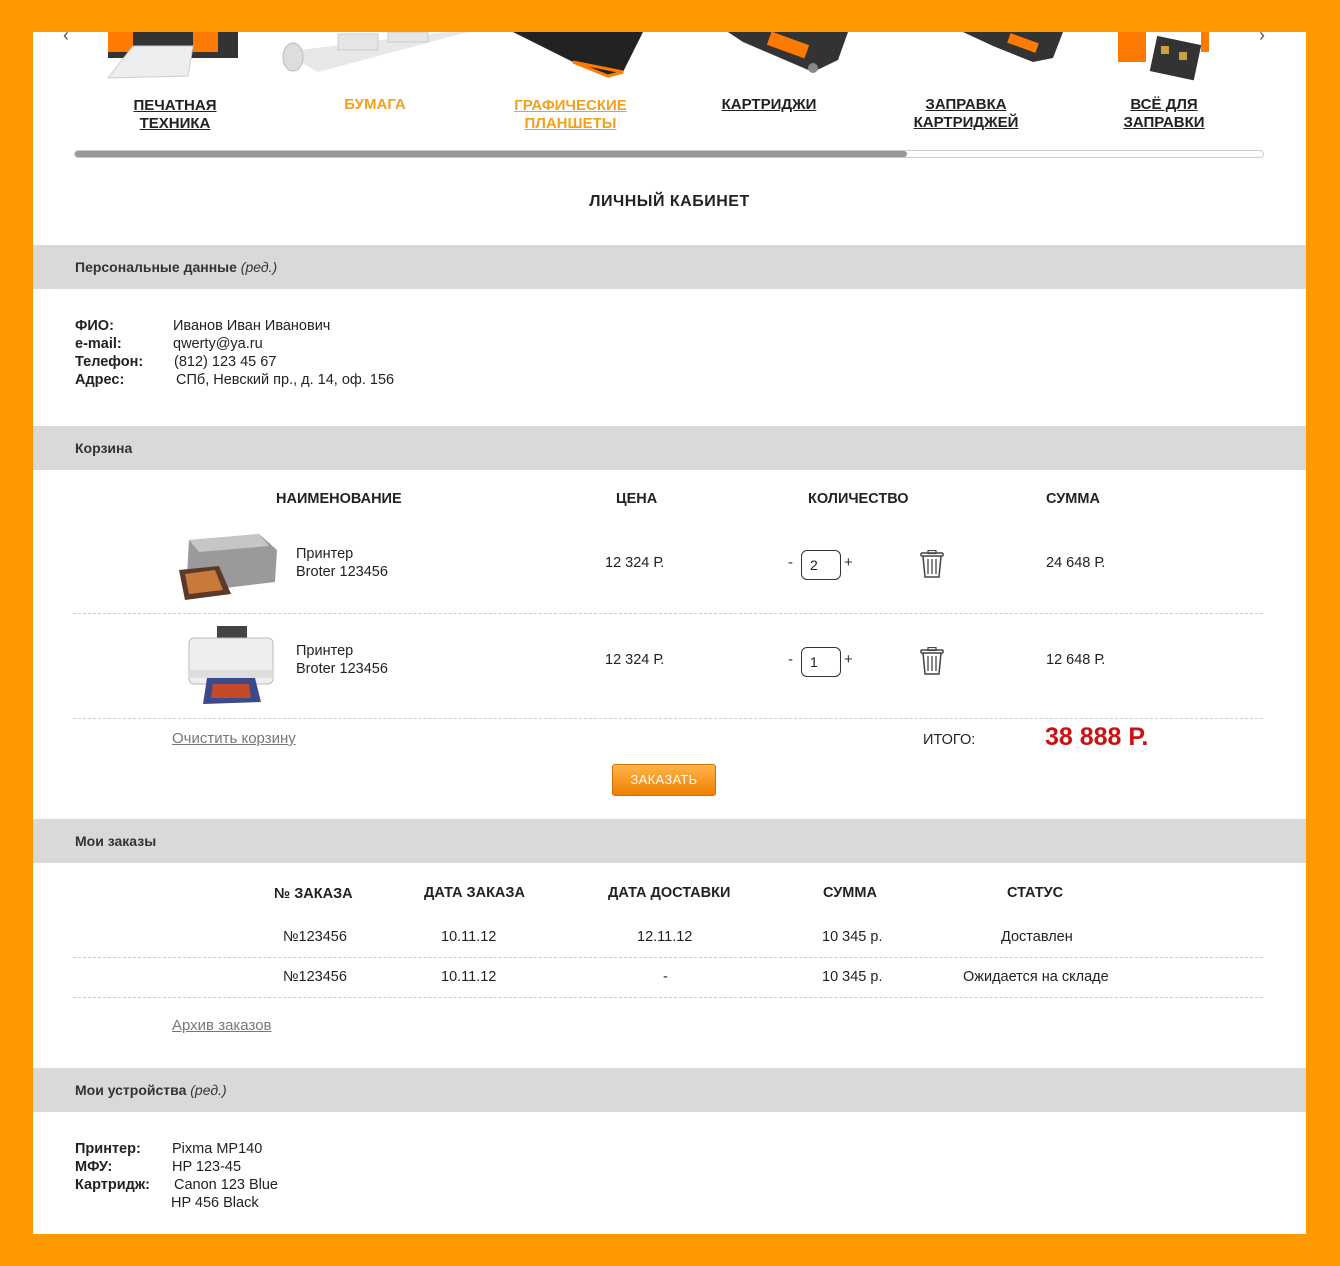 This screenshot has height=1266, width=1340. Describe the element at coordinates (570, 115) in the screenshot. I see `category-tablets-link: ГРАФИЧЕСКИЕ ПЛАНШЕТЫ` at that location.